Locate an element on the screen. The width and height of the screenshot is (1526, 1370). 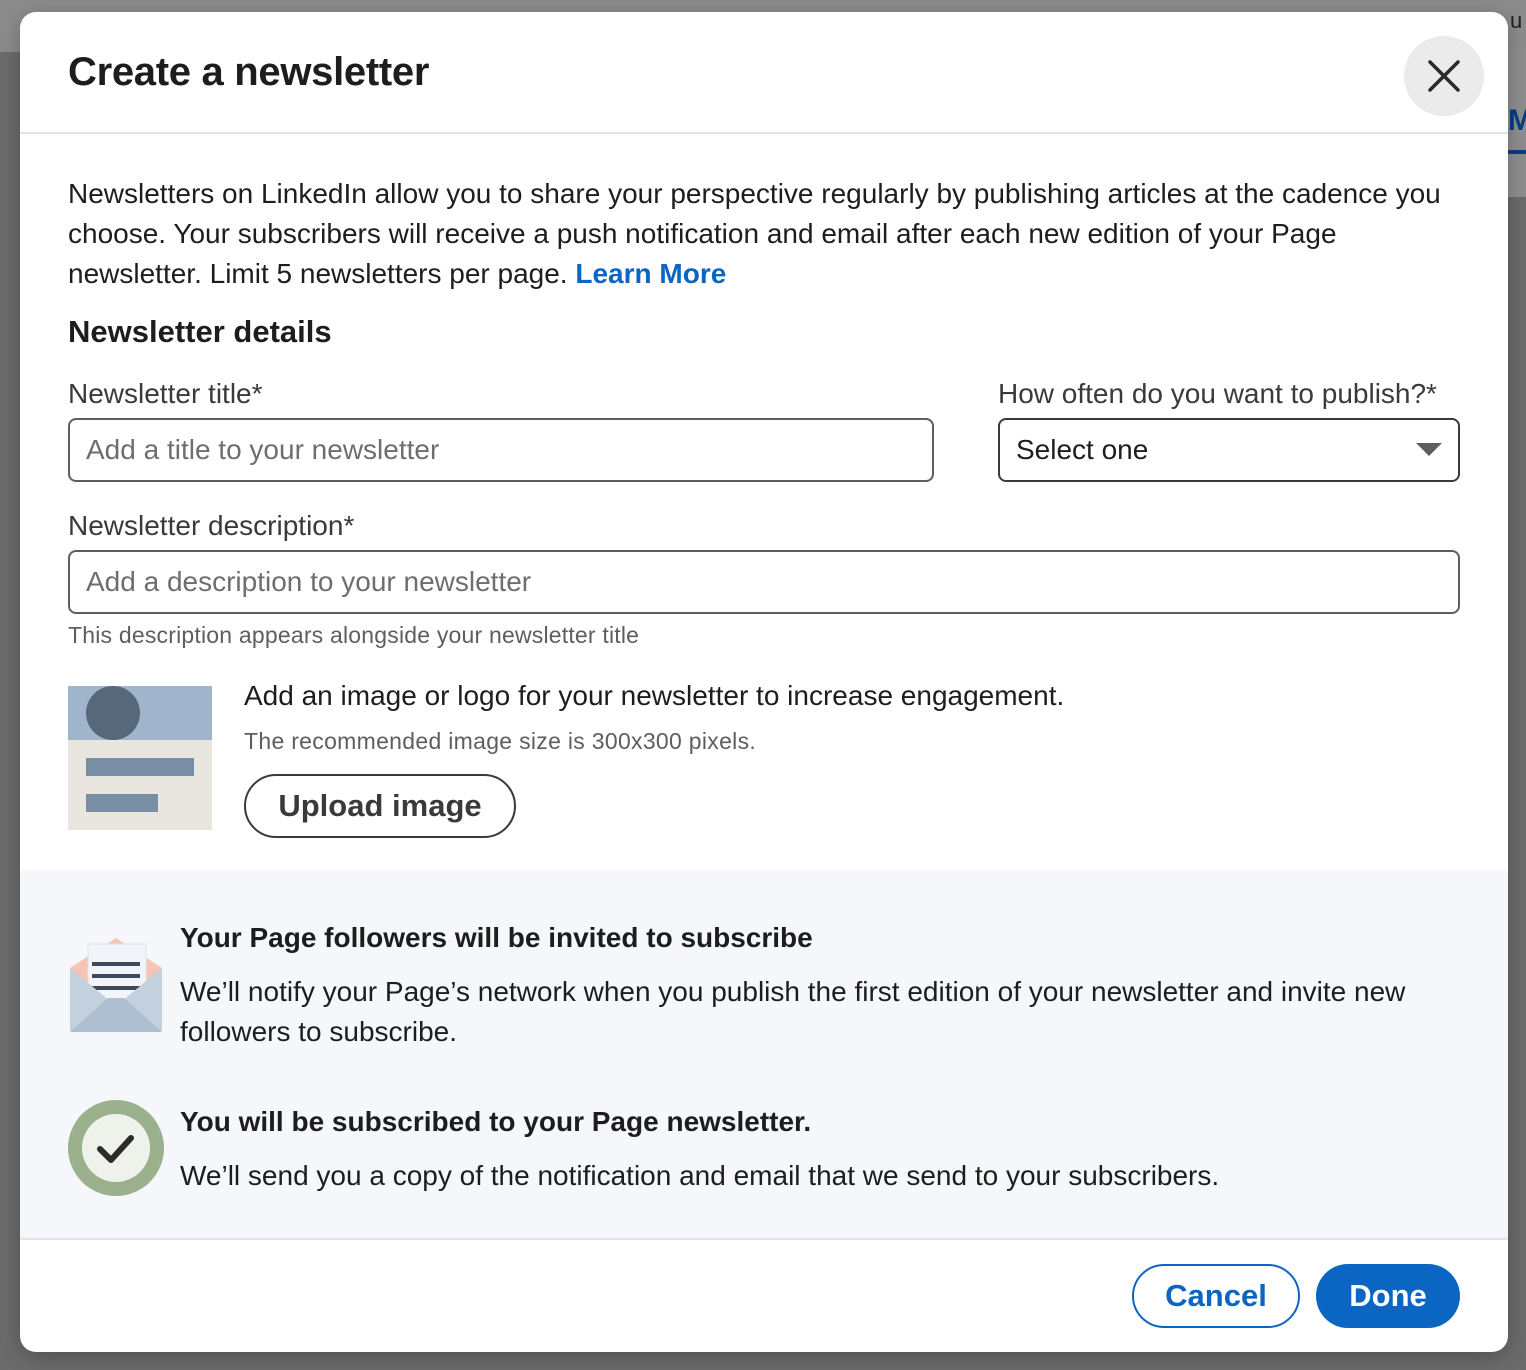
close-icon is located at coordinates (1444, 76).